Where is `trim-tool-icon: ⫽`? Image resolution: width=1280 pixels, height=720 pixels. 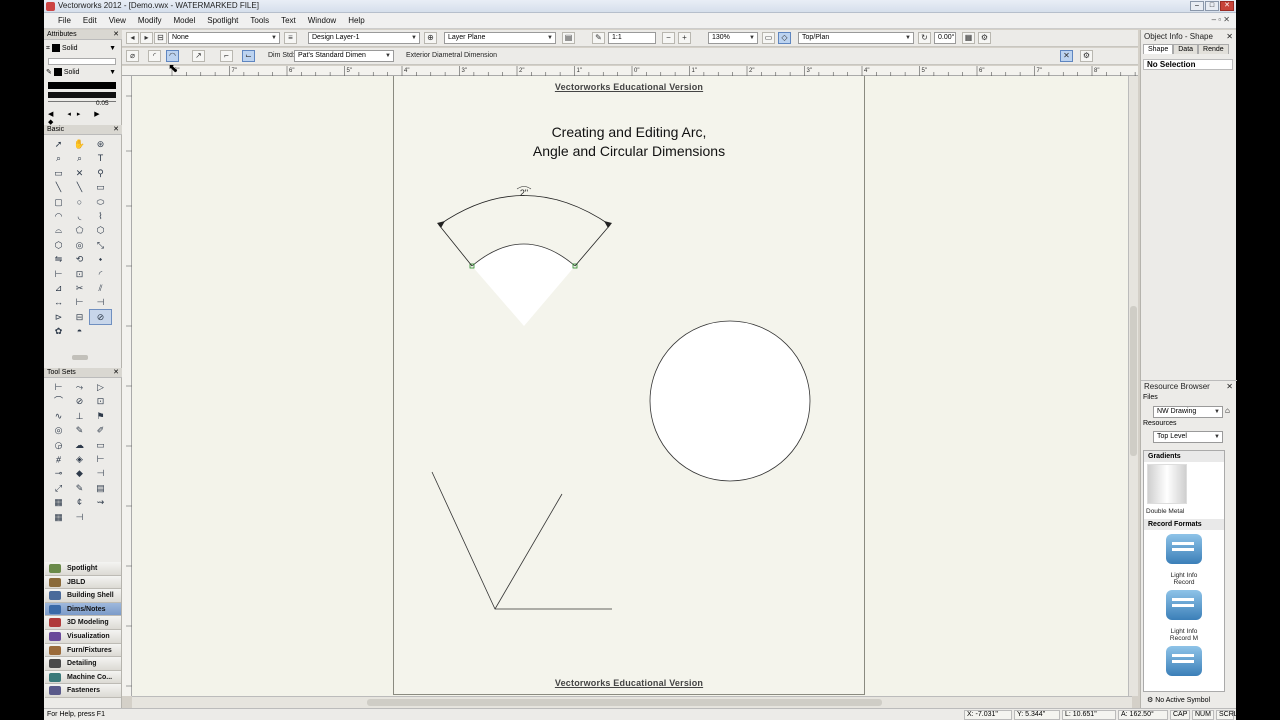 trim-tool-icon: ⫽ is located at coordinates (100, 288).